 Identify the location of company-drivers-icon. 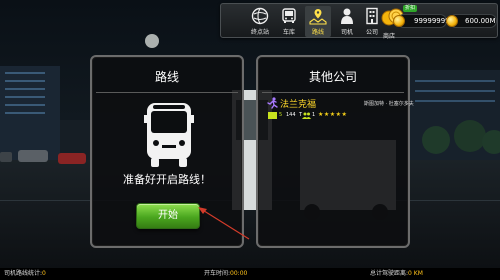
(306, 115).